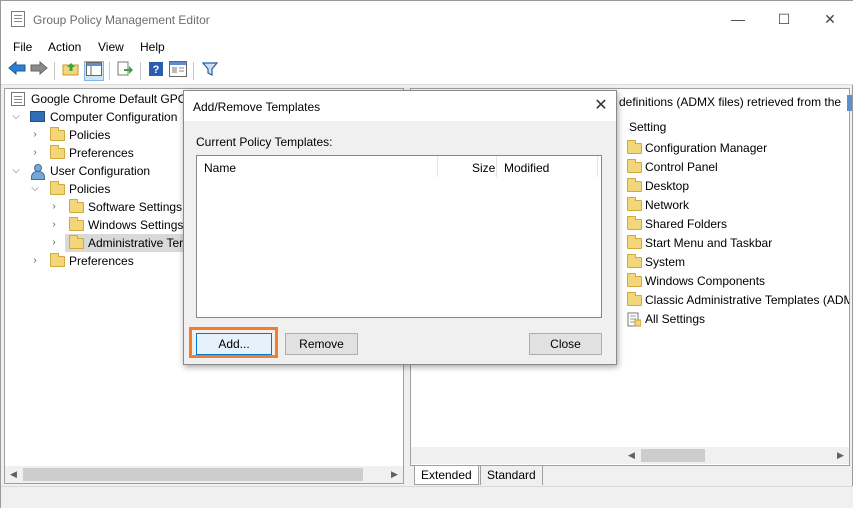  What do you see at coordinates (483, 168) in the screenshot?
I see `column-header-size: Size` at bounding box center [483, 168].